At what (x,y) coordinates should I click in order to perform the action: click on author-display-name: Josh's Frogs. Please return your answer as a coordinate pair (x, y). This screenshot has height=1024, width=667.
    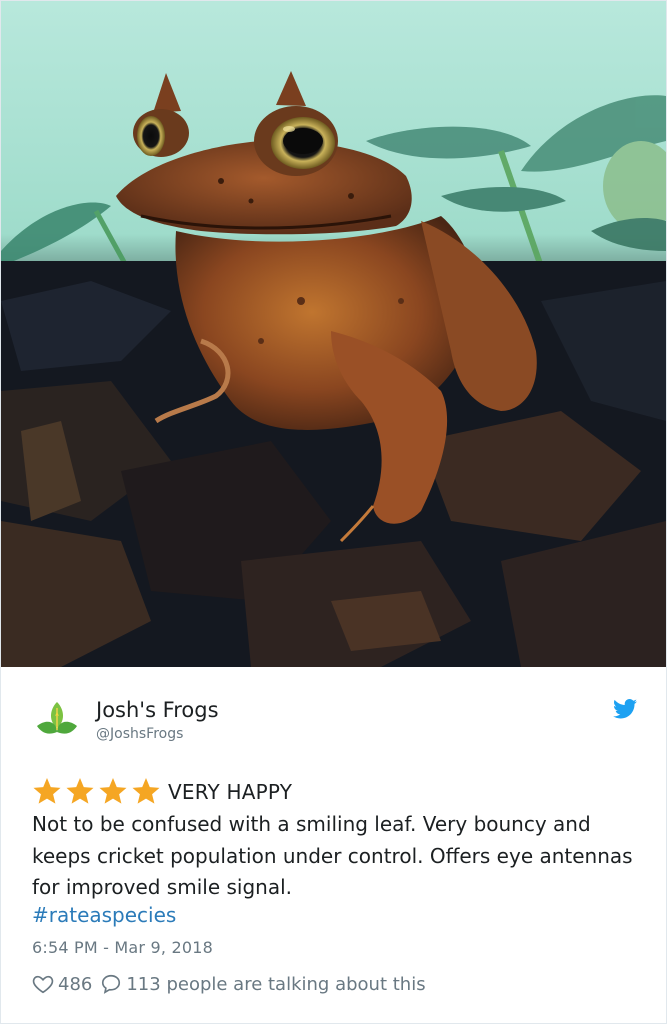
    Looking at the image, I should click on (157, 710).